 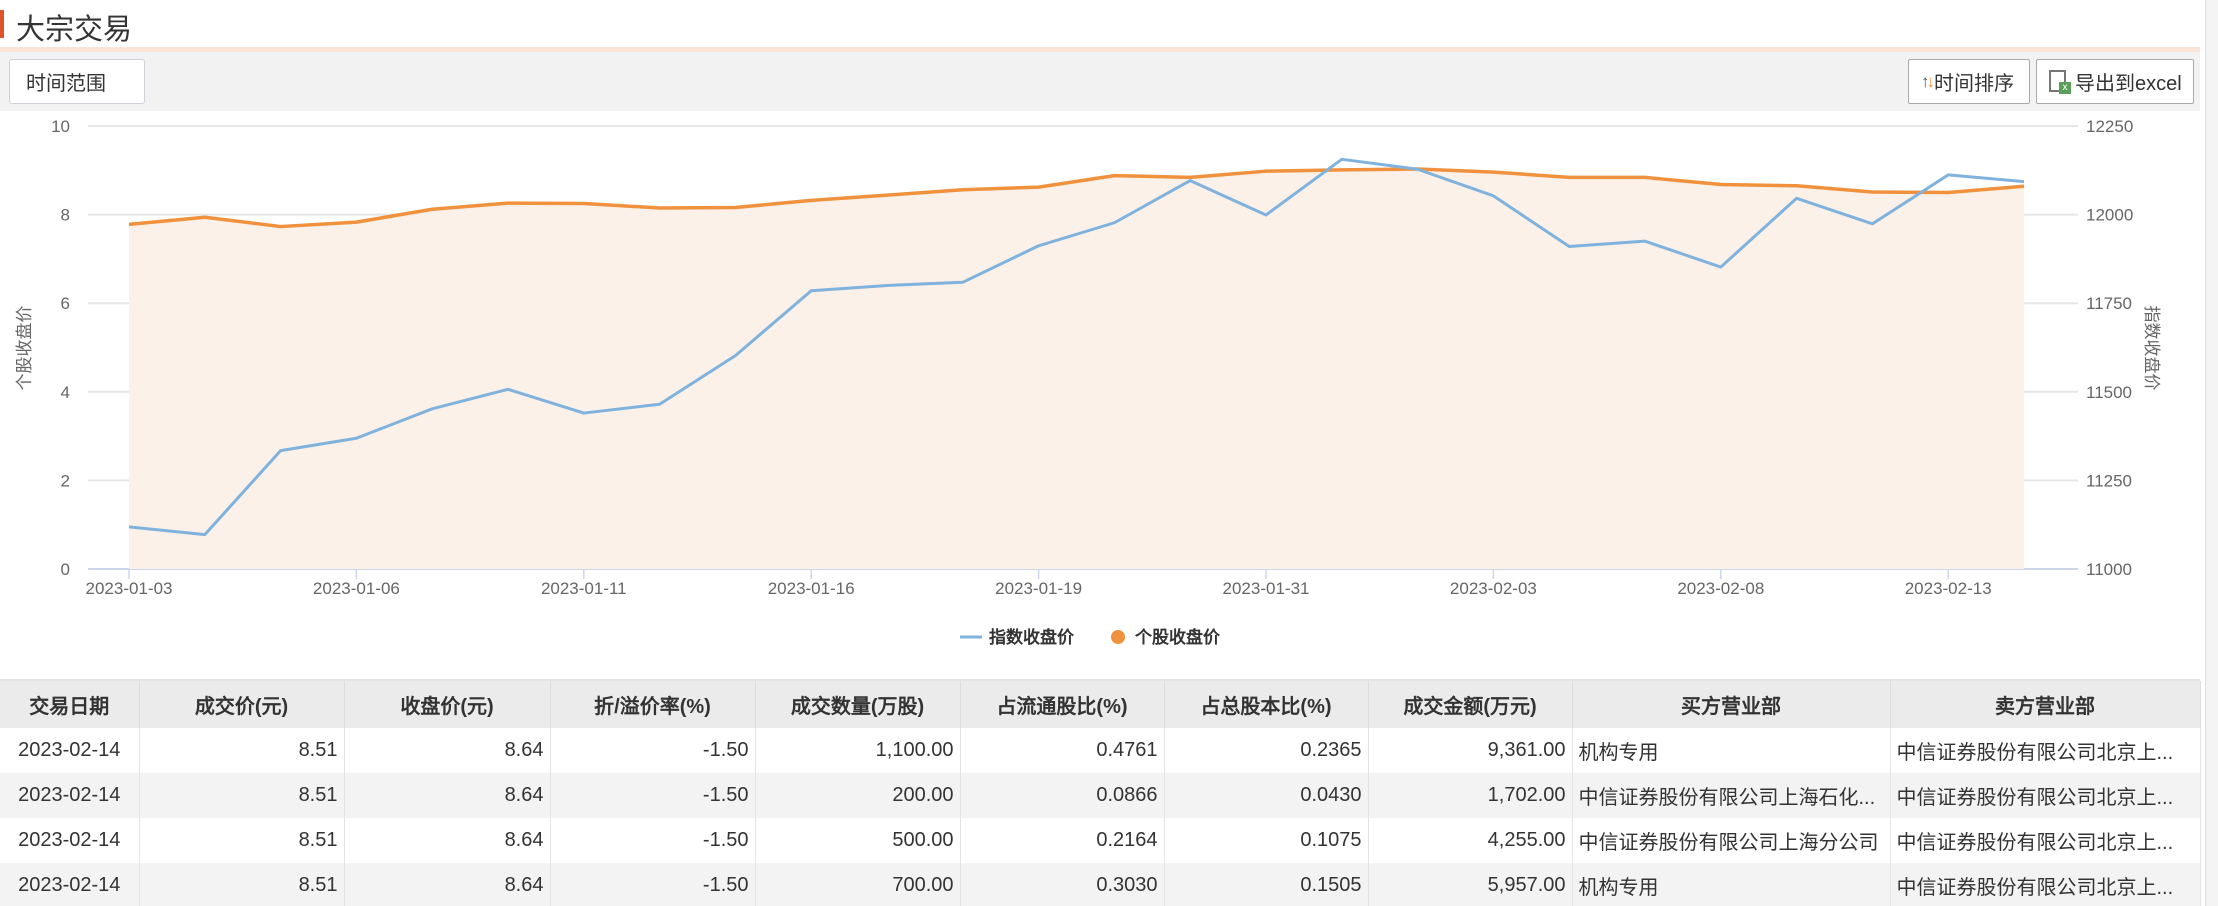 What do you see at coordinates (65, 303) in the screenshot?
I see `left-y-tick-label: 6` at bounding box center [65, 303].